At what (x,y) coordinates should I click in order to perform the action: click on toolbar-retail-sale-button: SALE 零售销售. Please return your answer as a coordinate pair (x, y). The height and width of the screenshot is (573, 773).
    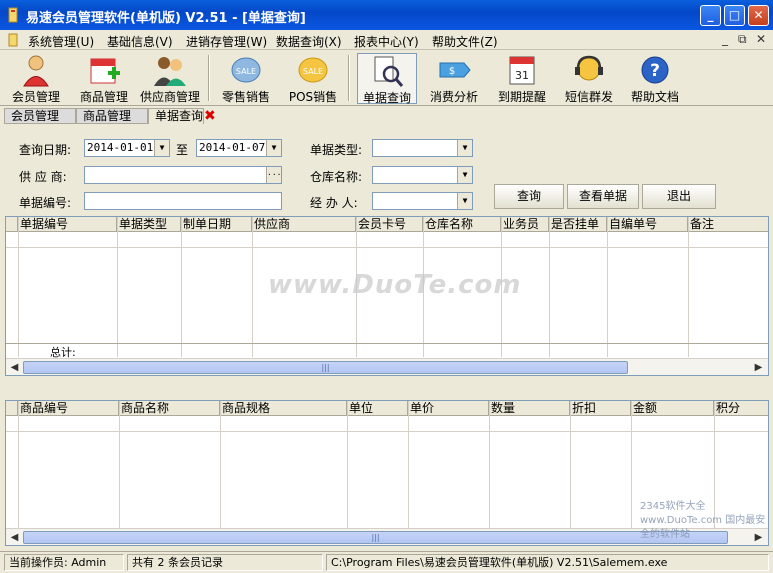
    Looking at the image, I should click on (246, 78).